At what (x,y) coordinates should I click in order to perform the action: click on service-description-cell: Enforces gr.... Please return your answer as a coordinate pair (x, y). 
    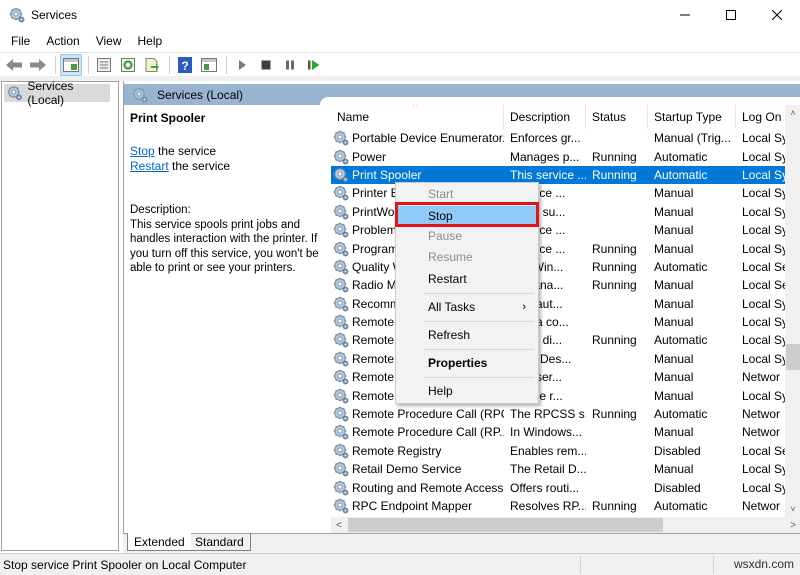
    Looking at the image, I should click on (545, 138).